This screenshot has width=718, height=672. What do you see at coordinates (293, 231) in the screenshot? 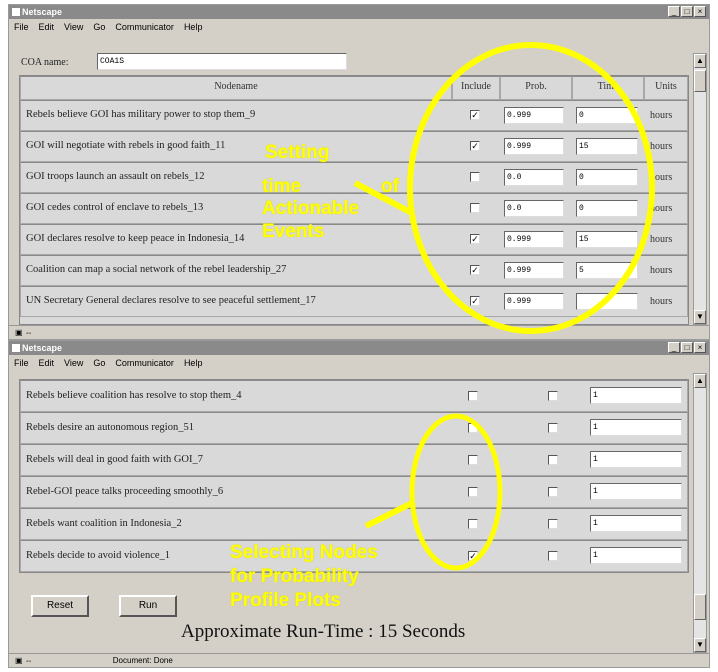
I see `annotation-events: Events` at bounding box center [293, 231].